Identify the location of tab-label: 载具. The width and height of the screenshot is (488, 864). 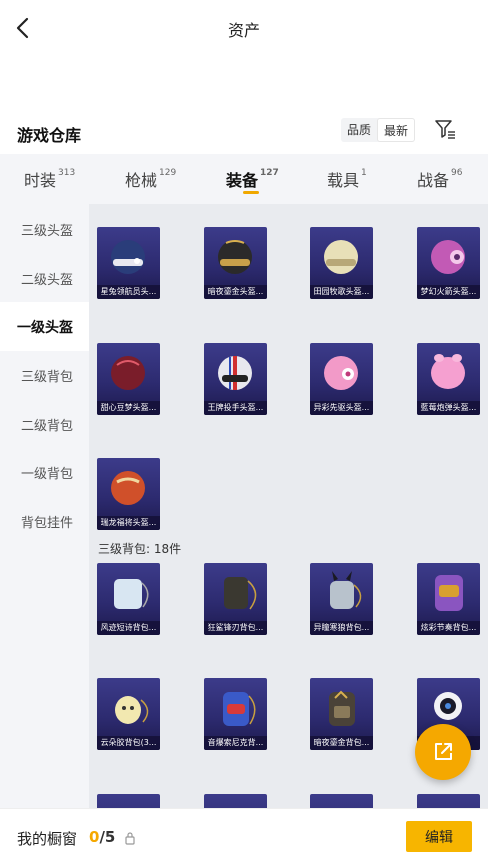
(343, 180).